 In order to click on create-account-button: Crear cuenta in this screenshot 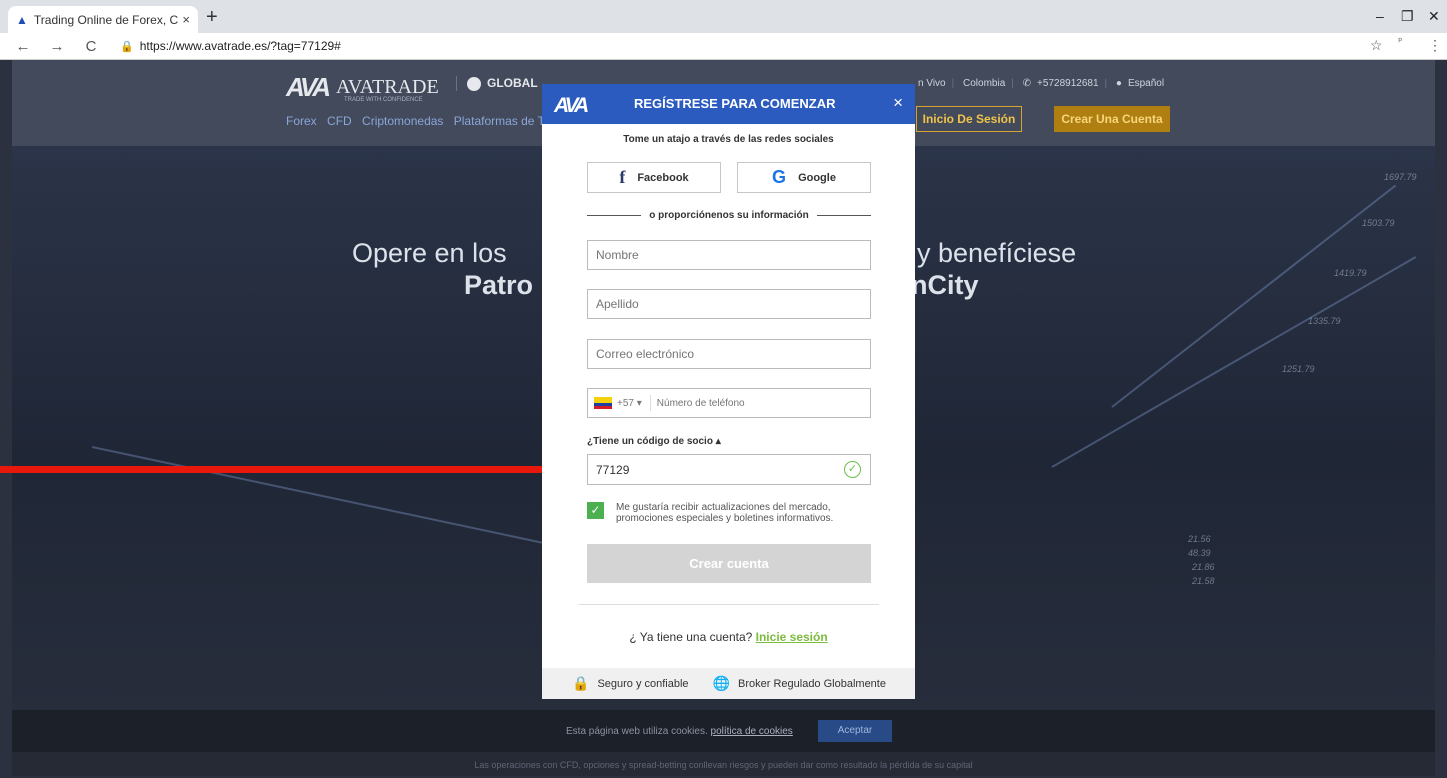, I will do `click(729, 563)`.